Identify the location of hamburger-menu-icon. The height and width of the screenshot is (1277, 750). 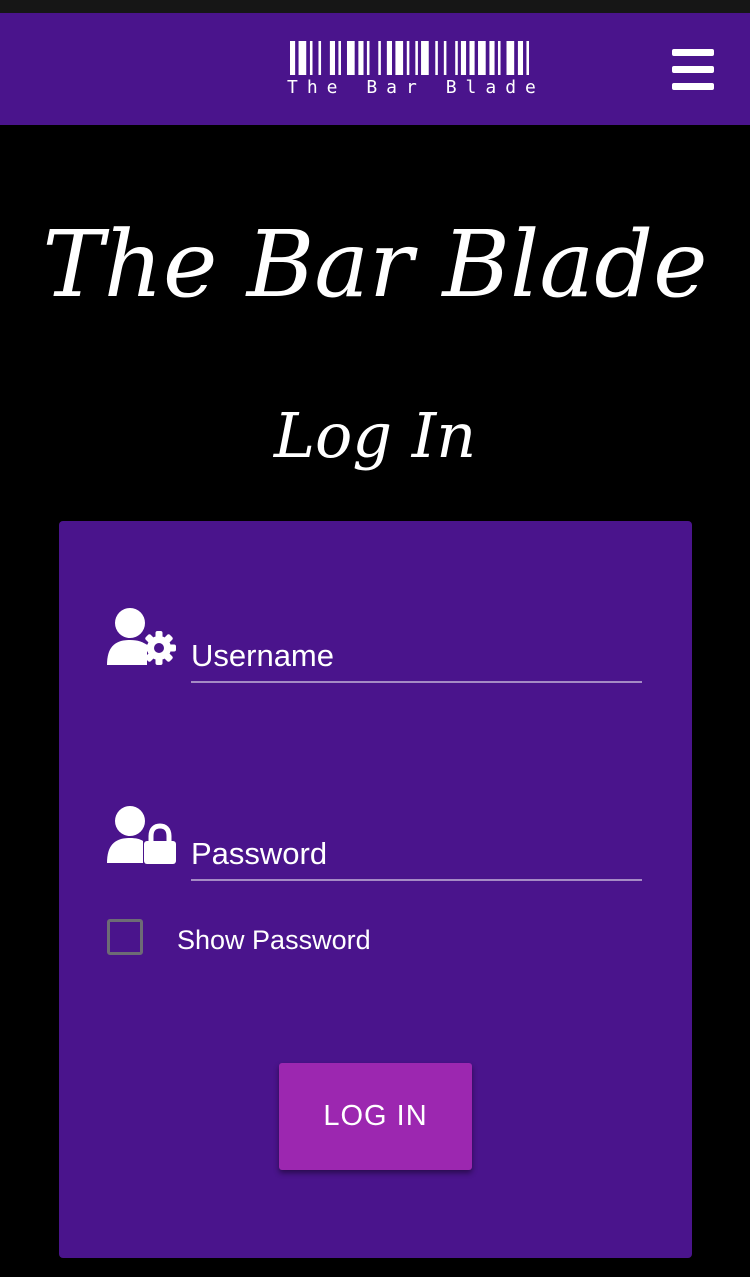
(693, 70).